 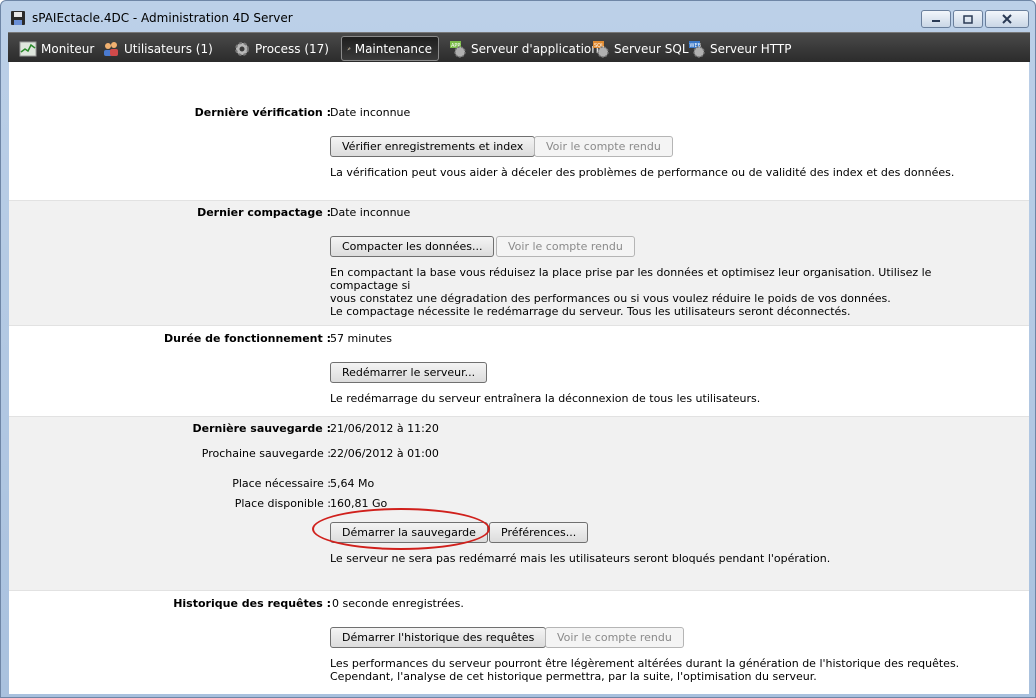 I want to click on verification-value: Date inconnue, so click(x=370, y=112).